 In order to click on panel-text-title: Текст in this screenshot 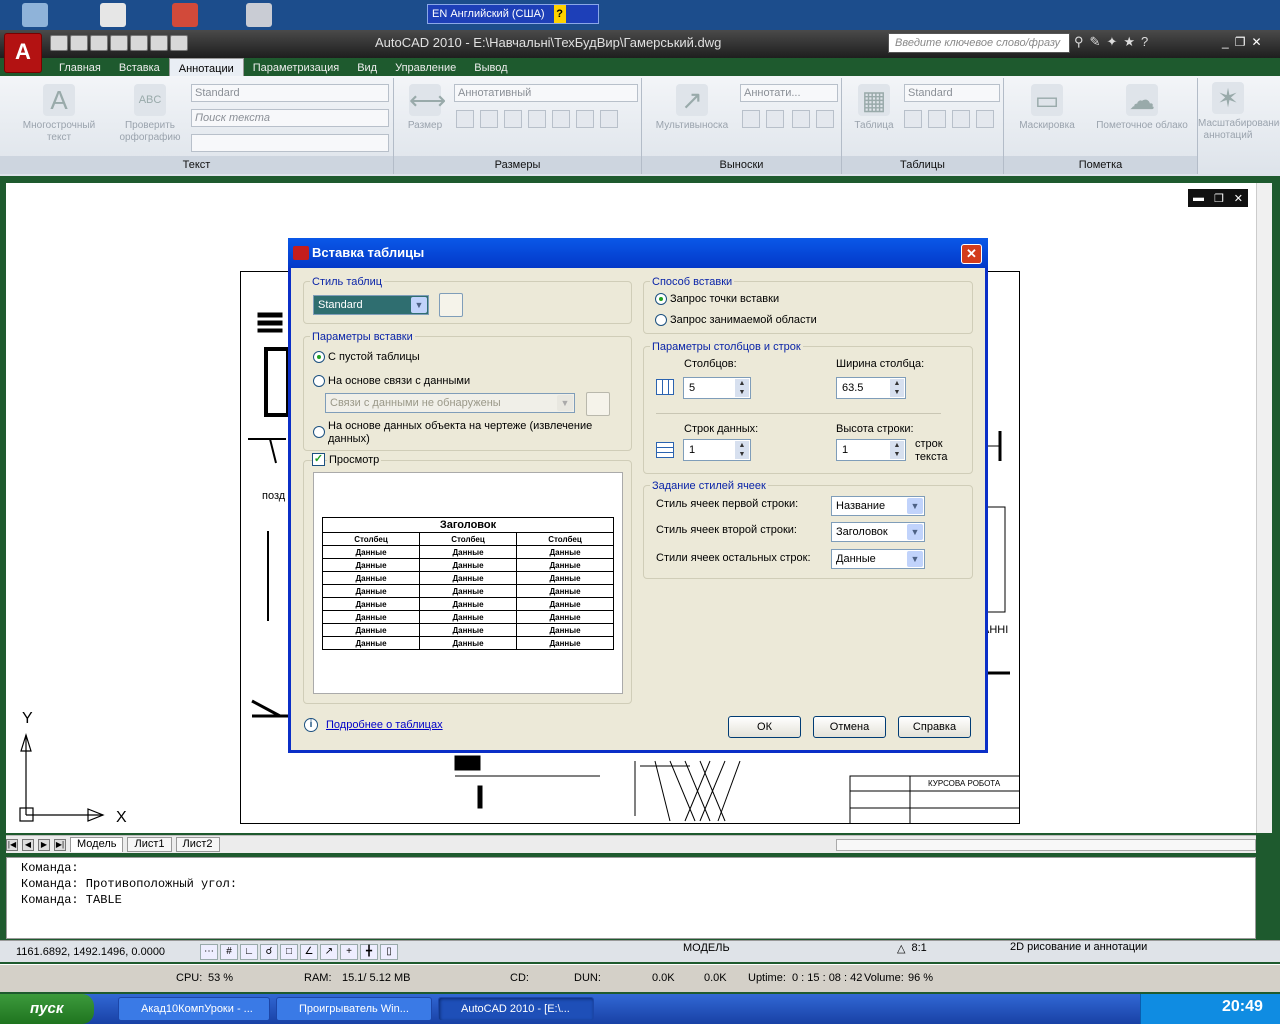, I will do `click(196, 165)`.